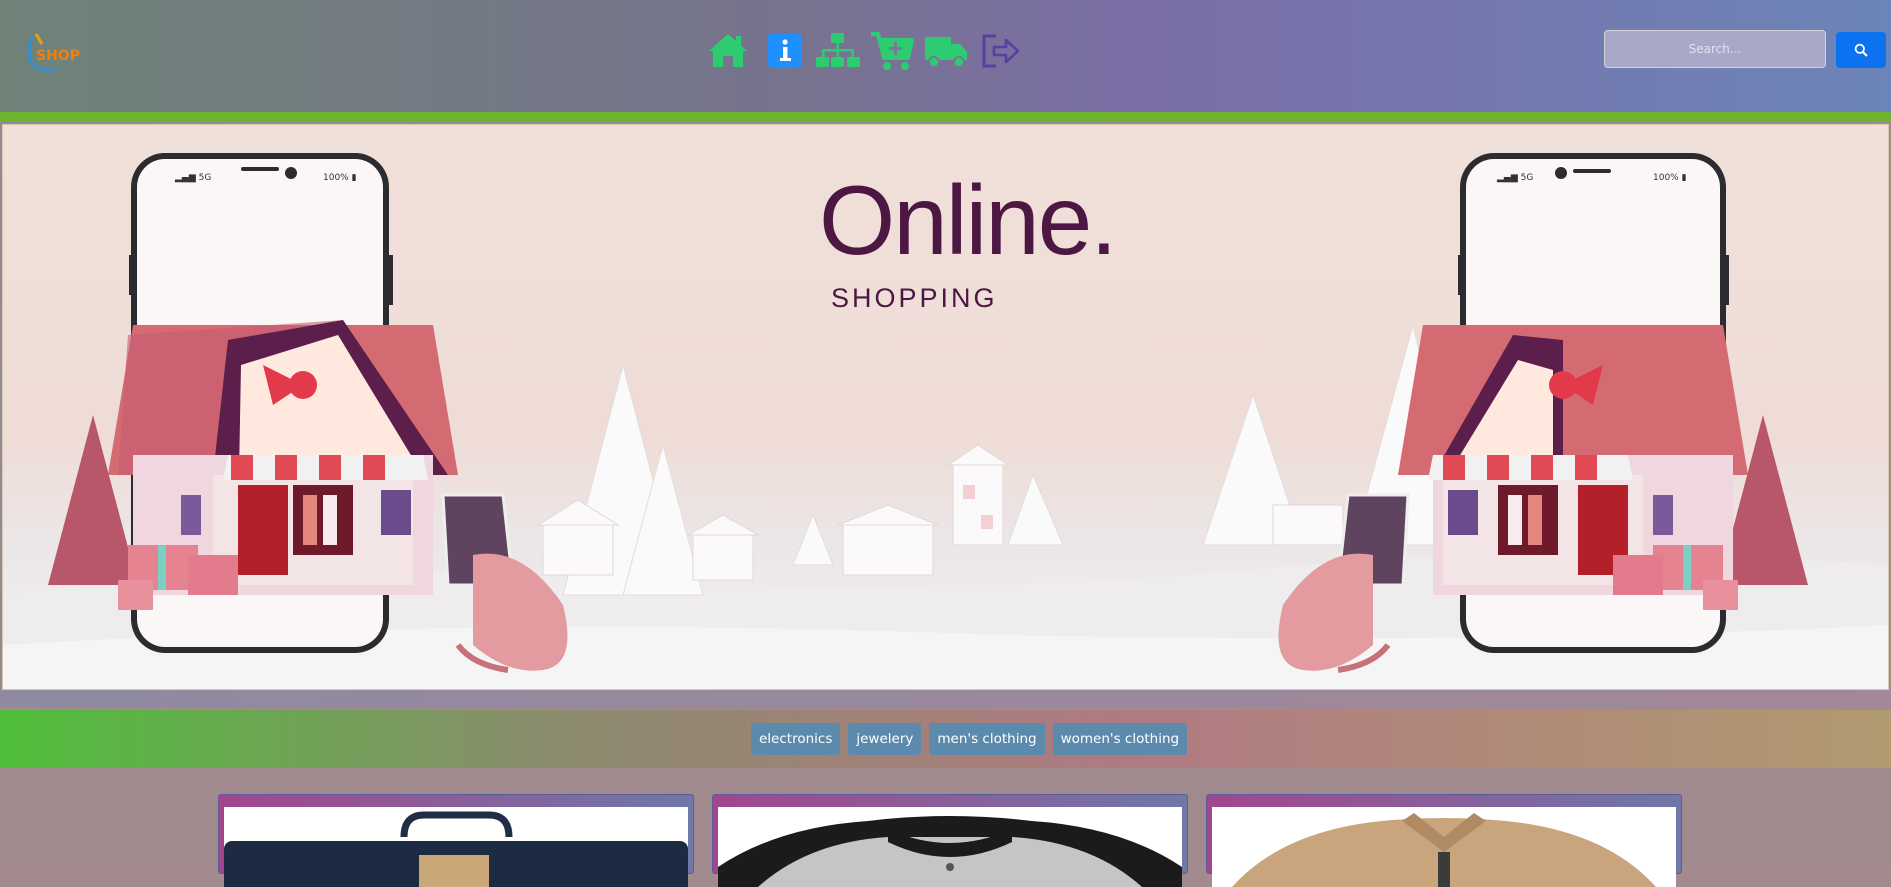  What do you see at coordinates (950, 851) in the screenshot?
I see `raglan-shirt-image` at bounding box center [950, 851].